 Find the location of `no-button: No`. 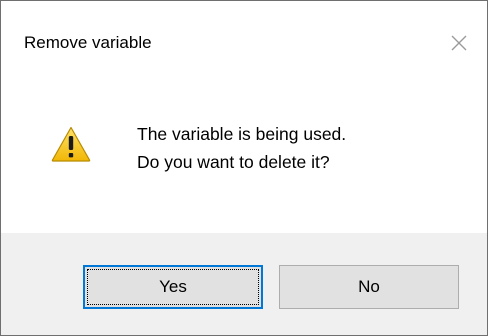

no-button: No is located at coordinates (369, 287).